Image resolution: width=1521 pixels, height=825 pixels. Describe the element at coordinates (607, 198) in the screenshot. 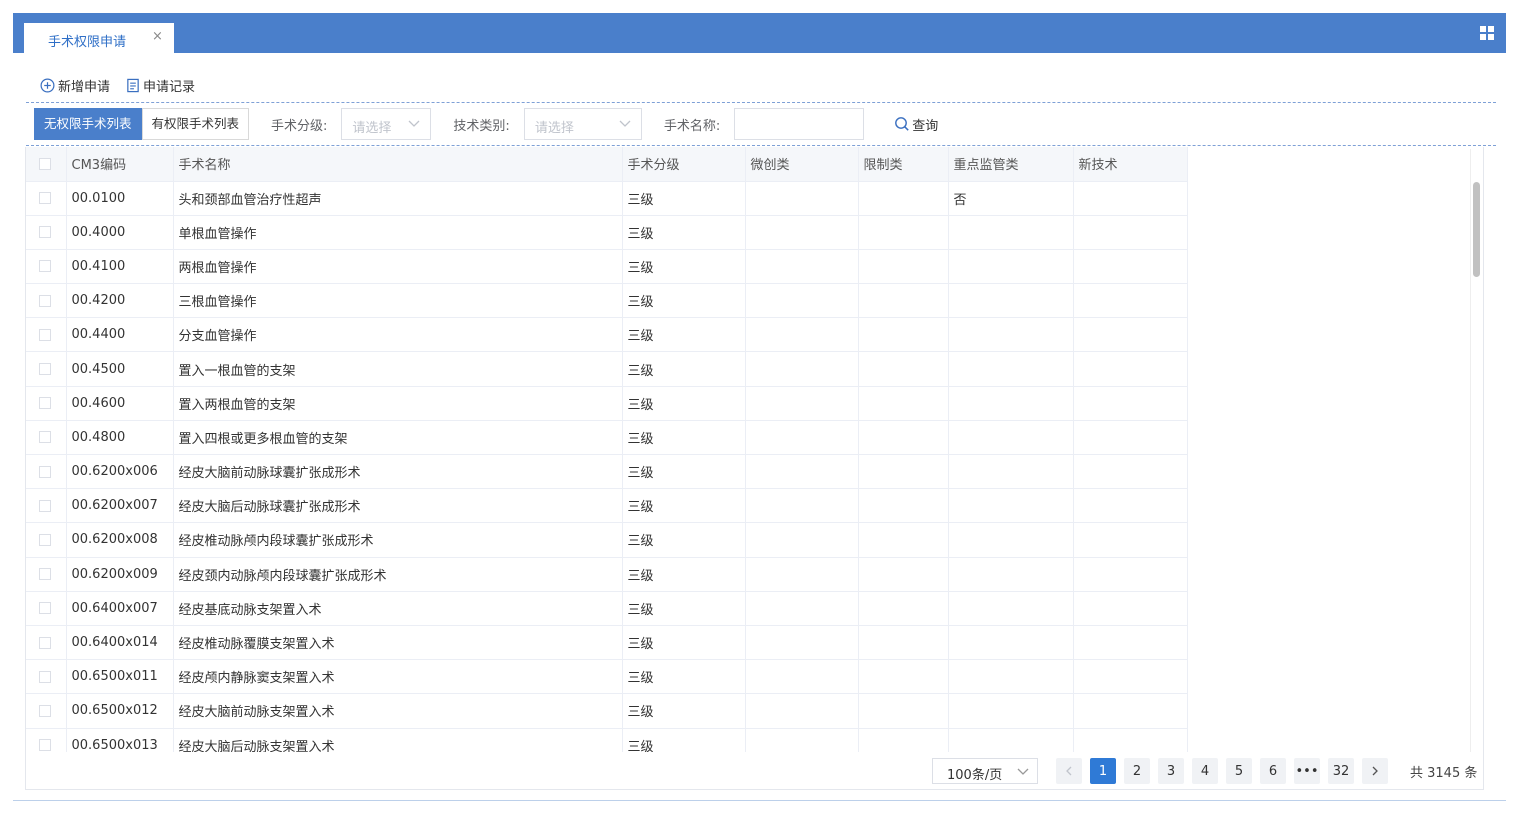

I see `table-row: 00.0100 头和颈部血管治疗性超声 三级 否` at that location.